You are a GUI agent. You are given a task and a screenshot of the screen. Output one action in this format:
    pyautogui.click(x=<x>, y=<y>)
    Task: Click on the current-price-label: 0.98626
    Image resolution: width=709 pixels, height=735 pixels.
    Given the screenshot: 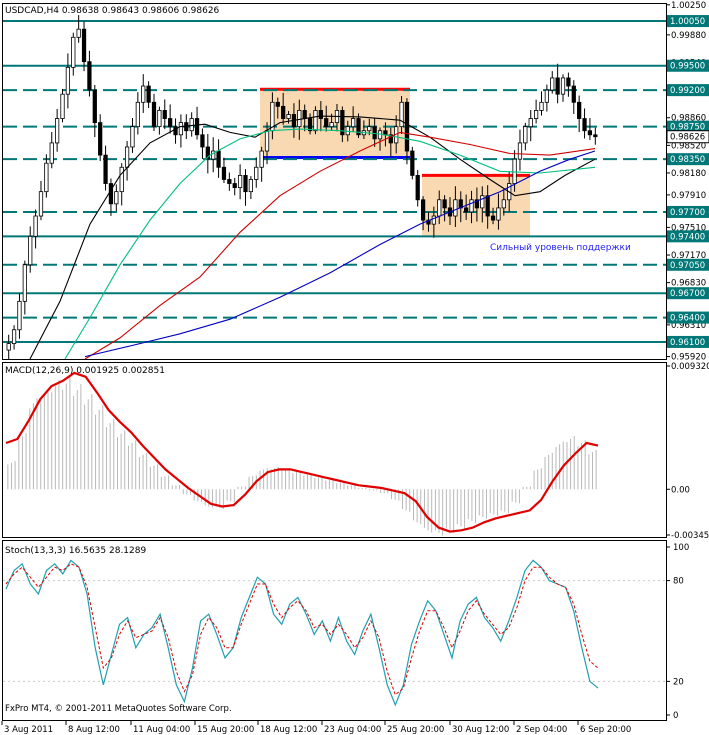 What is the action you would take?
    pyautogui.click(x=687, y=138)
    